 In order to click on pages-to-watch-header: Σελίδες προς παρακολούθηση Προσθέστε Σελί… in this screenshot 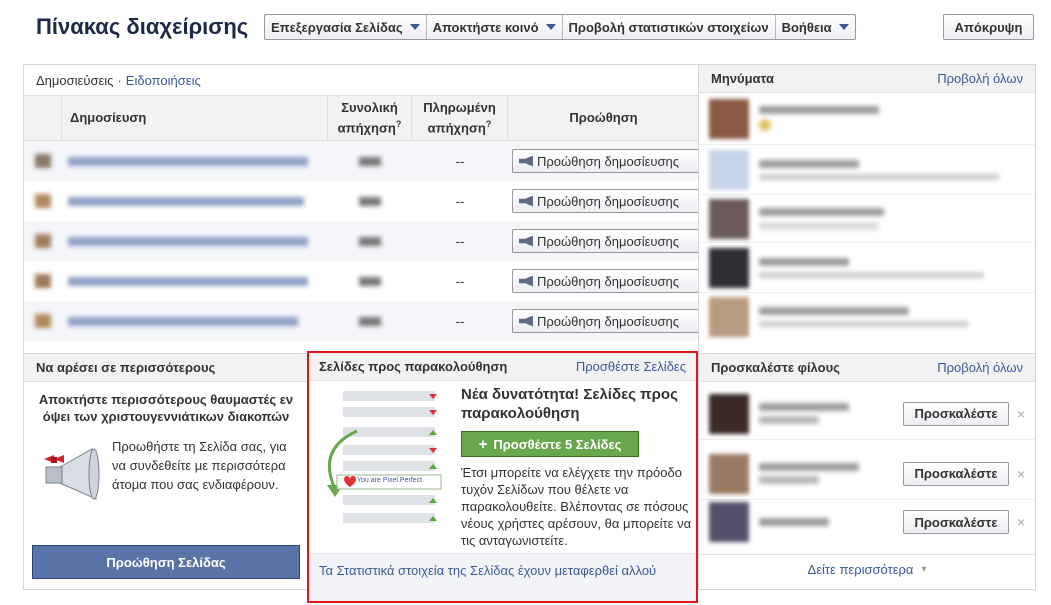, I will do `click(502, 367)`.